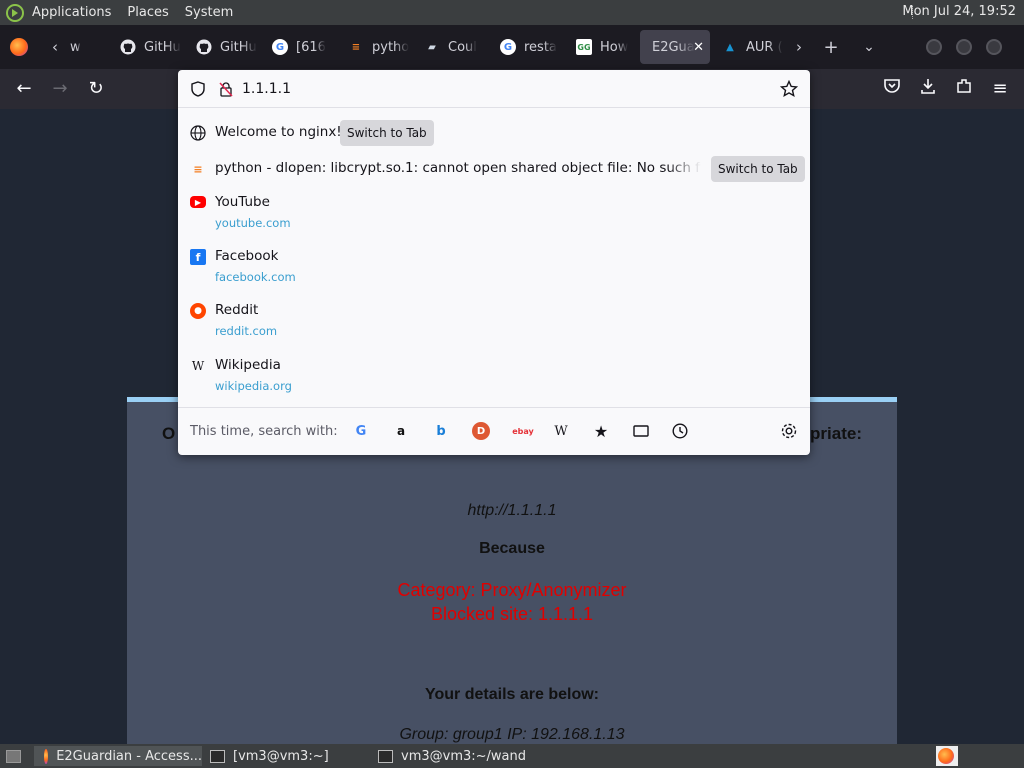 The height and width of the screenshot is (768, 1024). Describe the element at coordinates (494, 133) in the screenshot. I see `result-row-switch-tab: Welcome to nginx! Switch to Tab` at that location.